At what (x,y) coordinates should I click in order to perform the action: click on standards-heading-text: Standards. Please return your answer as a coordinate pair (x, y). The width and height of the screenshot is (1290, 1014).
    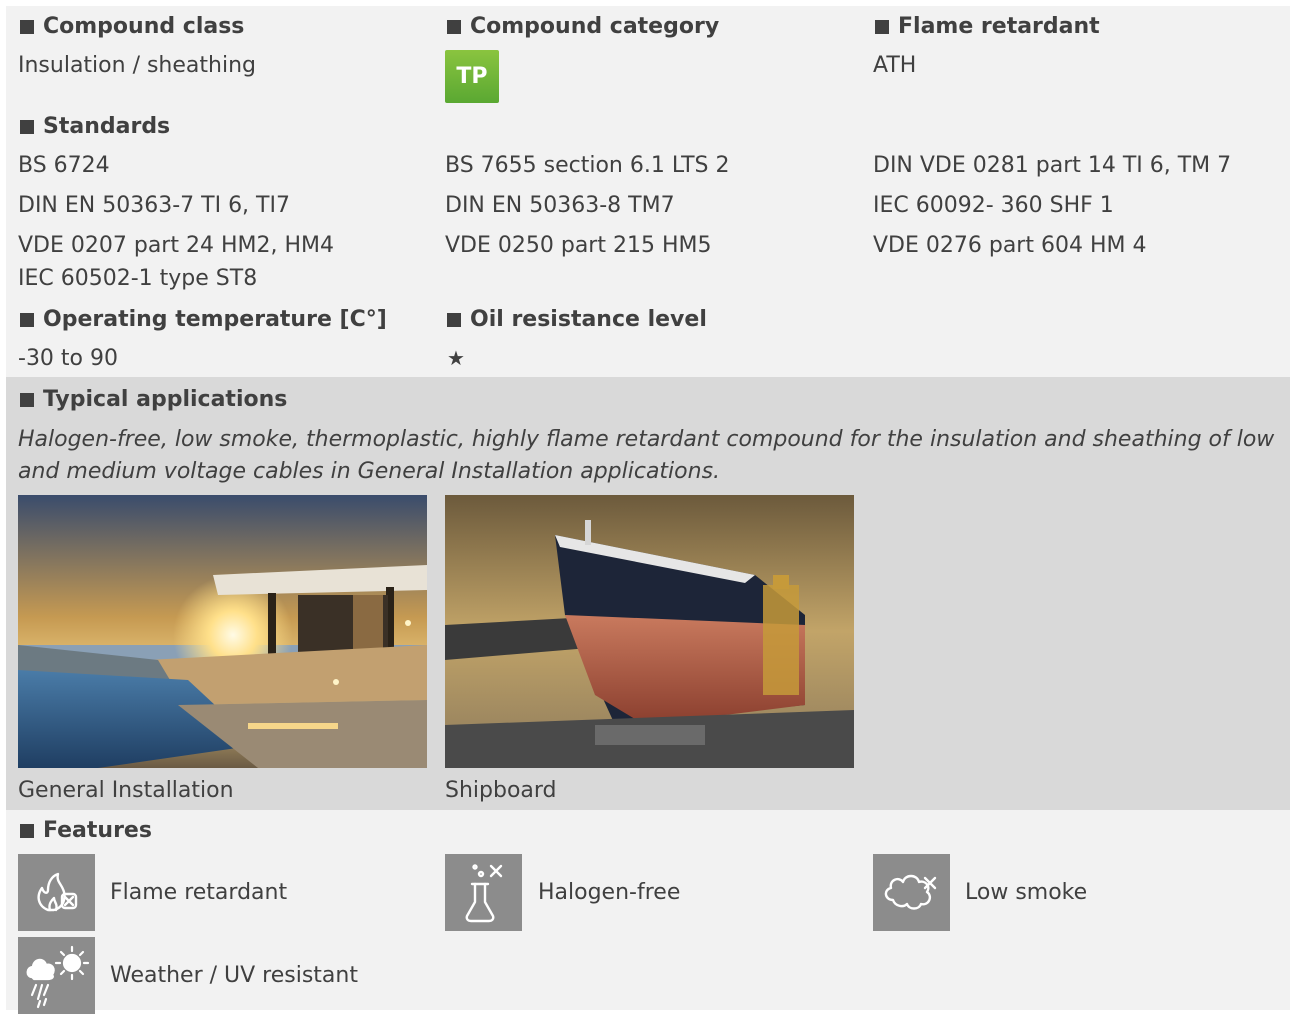
    Looking at the image, I should click on (107, 126).